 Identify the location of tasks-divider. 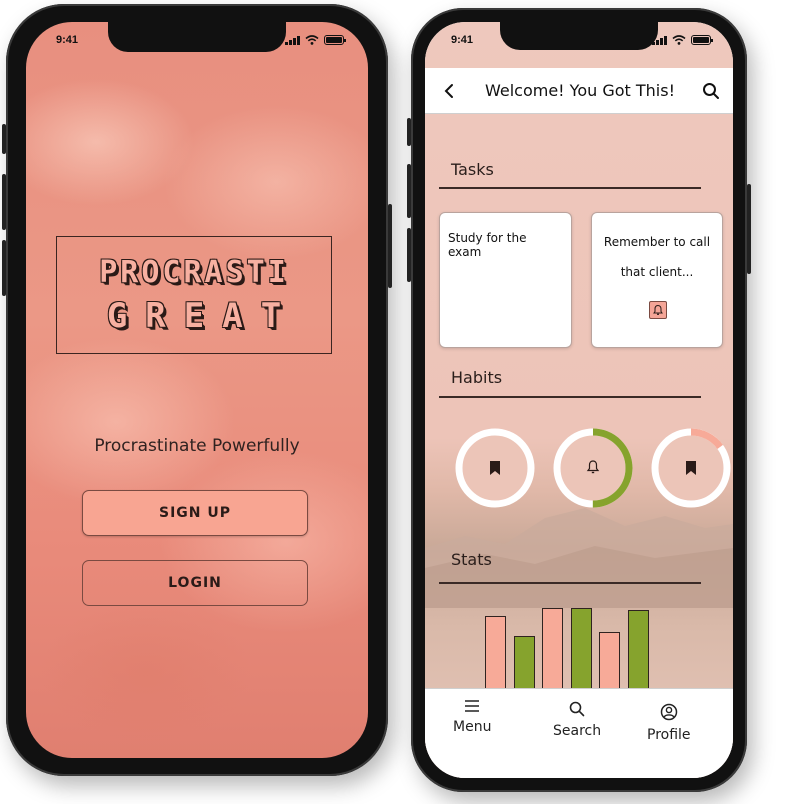
(570, 188).